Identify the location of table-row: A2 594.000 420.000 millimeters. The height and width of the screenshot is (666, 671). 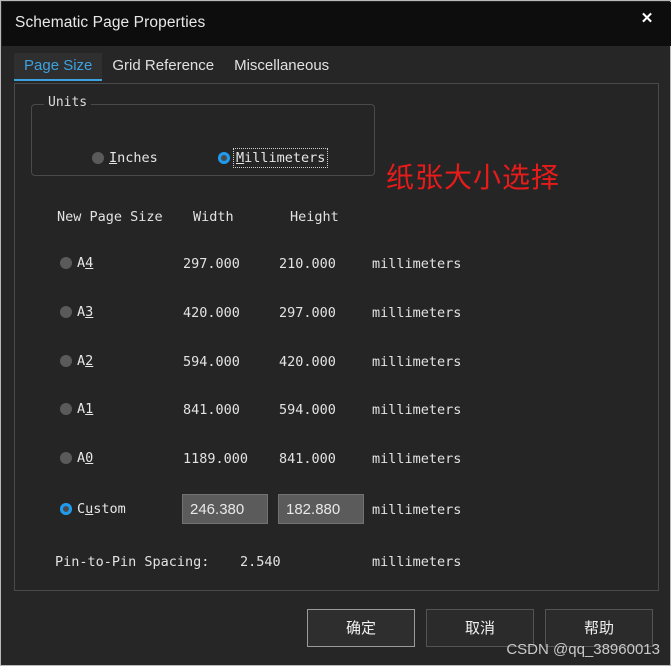
(336, 362).